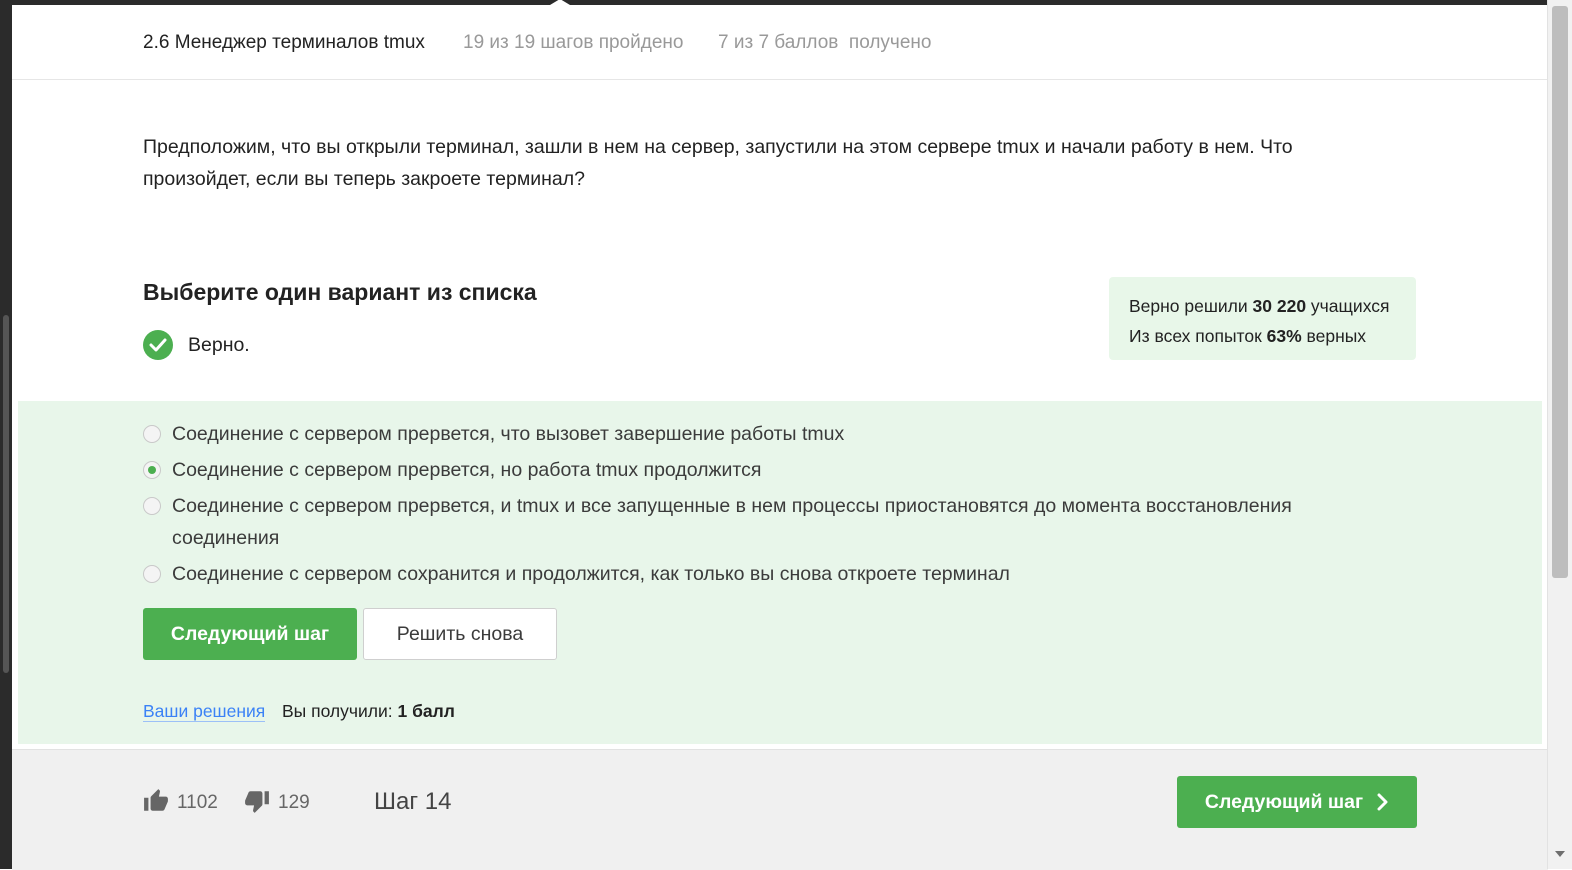 This screenshot has width=1572, height=870. What do you see at coordinates (340, 711) in the screenshot?
I see `score-prefix: Вы получили:` at bounding box center [340, 711].